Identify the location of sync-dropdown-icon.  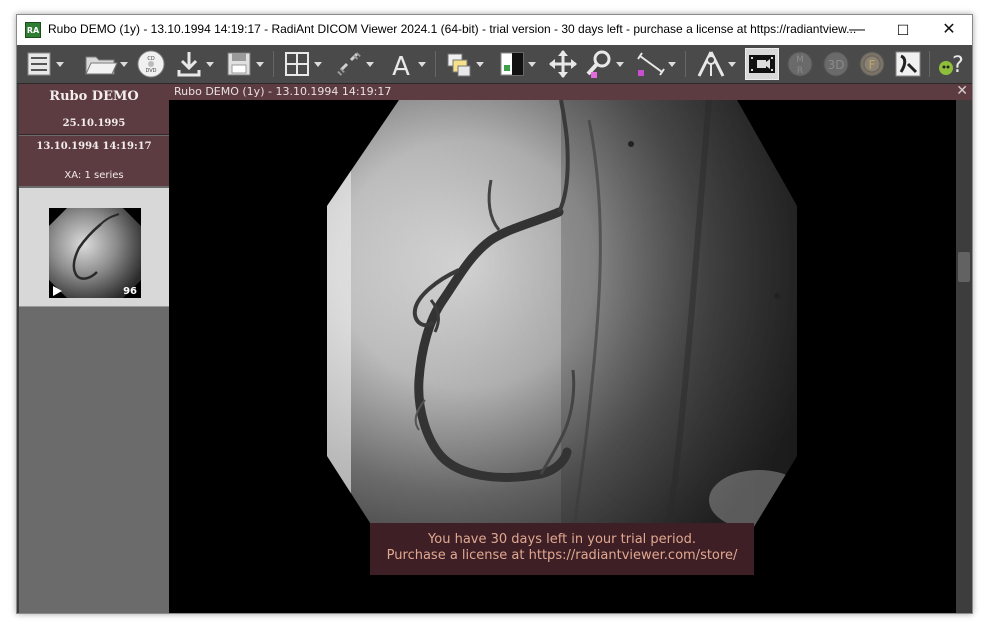
(370, 64).